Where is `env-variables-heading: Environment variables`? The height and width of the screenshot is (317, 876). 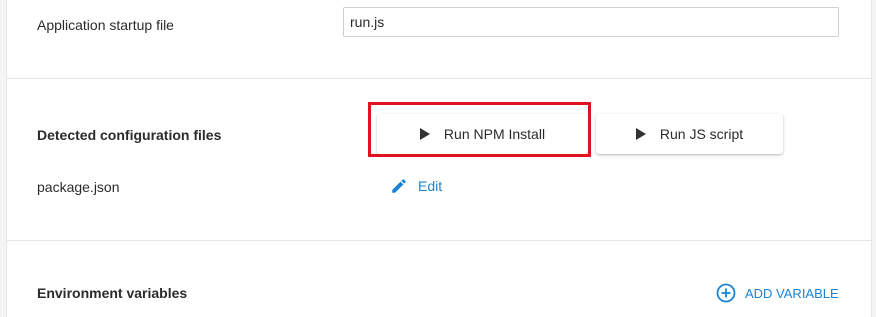 env-variables-heading: Environment variables is located at coordinates (112, 293).